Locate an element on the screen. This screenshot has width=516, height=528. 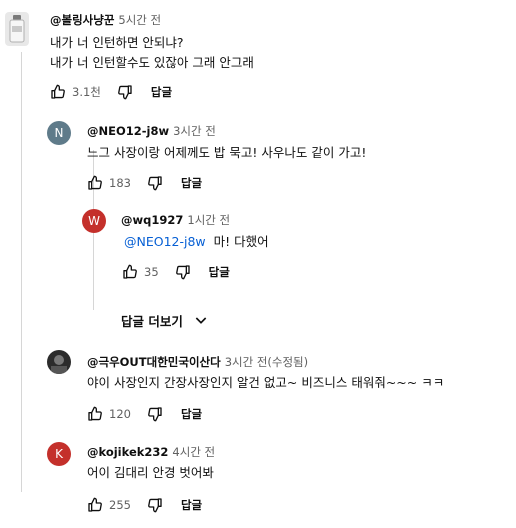
comment-actions: 255 답글 is located at coordinates (143, 505).